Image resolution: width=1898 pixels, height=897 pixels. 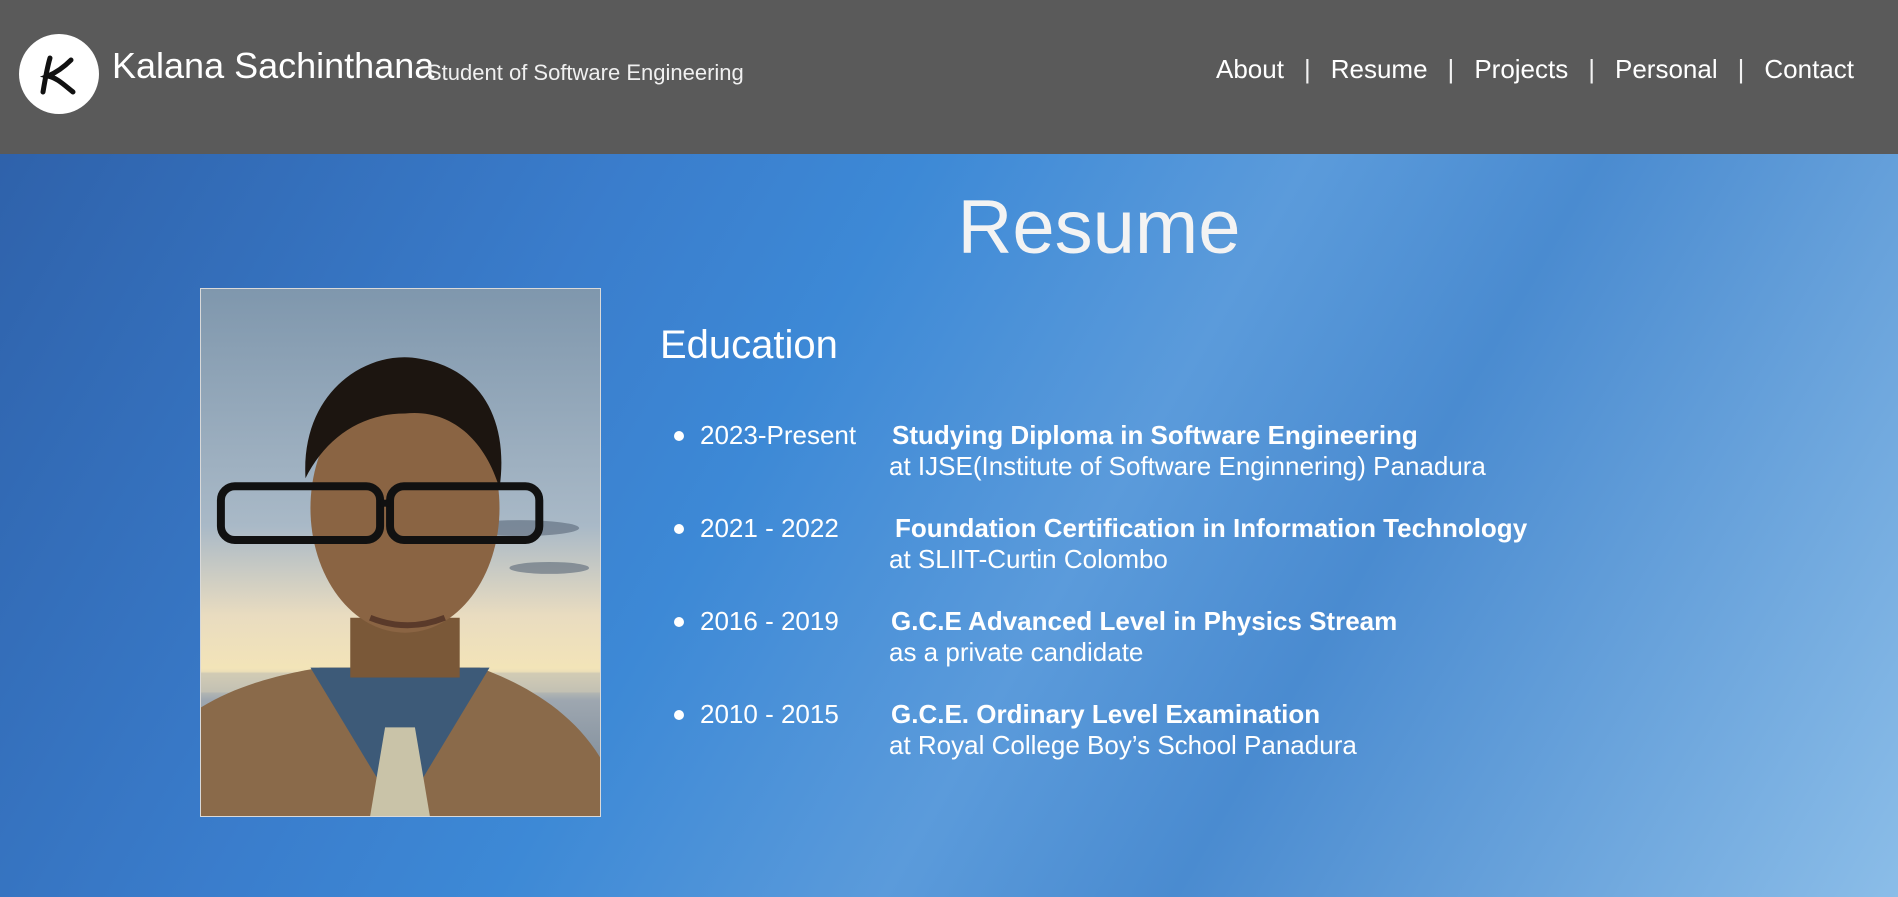 I want to click on education-institution: at SLIIT-Curtin Colombo, so click(x=1028, y=559).